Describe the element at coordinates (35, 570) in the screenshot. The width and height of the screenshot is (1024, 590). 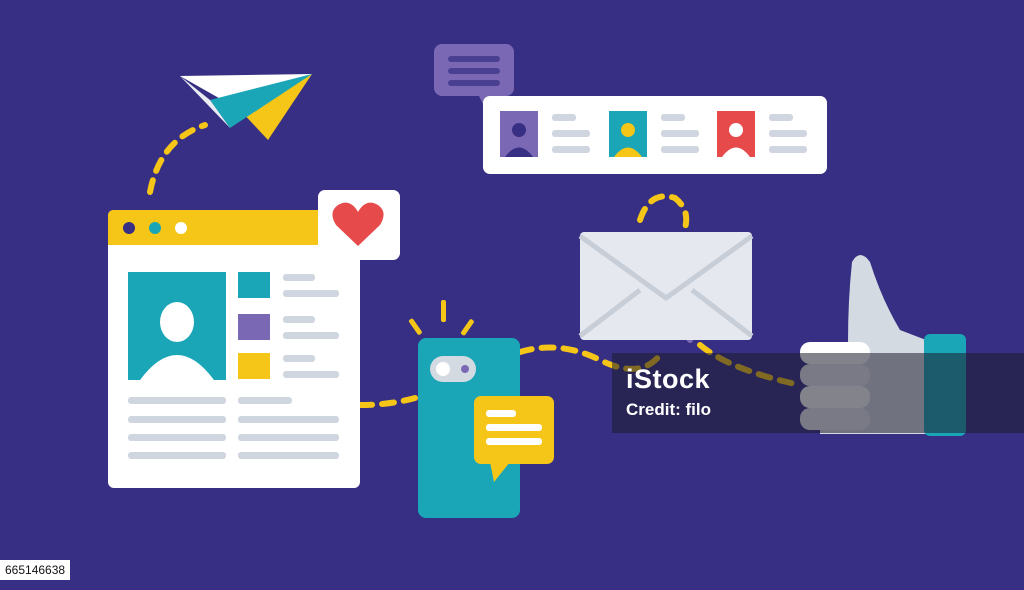
I see `stock-id-label: 665146638` at that location.